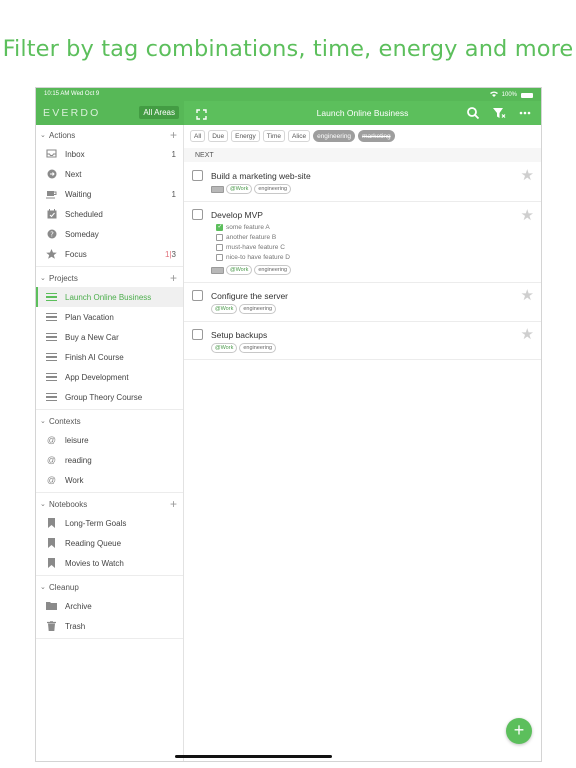 This screenshot has width=576, height=768. What do you see at coordinates (173, 504) in the screenshot?
I see `add-notebook-icon: +` at bounding box center [173, 504].